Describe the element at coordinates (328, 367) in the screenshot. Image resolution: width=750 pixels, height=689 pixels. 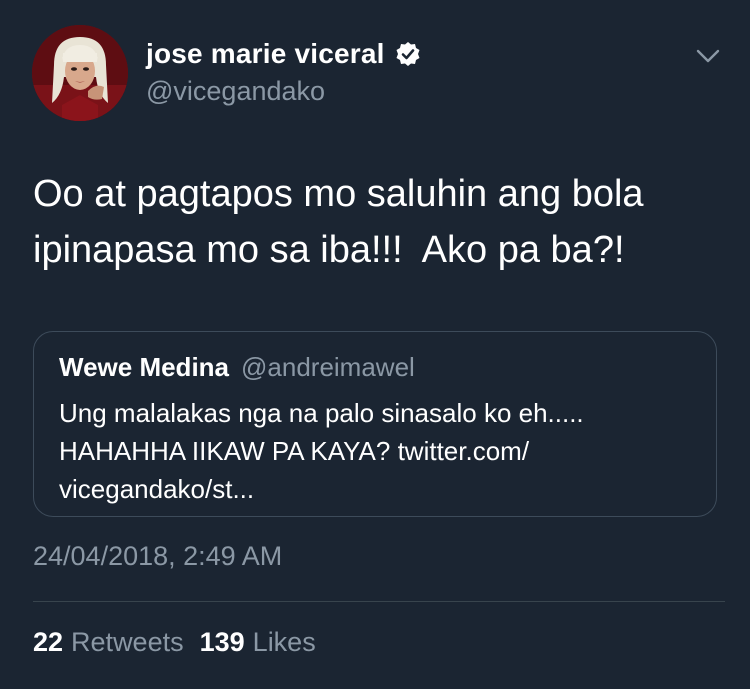
I see `quoted-author-handle: @andreimawel` at that location.